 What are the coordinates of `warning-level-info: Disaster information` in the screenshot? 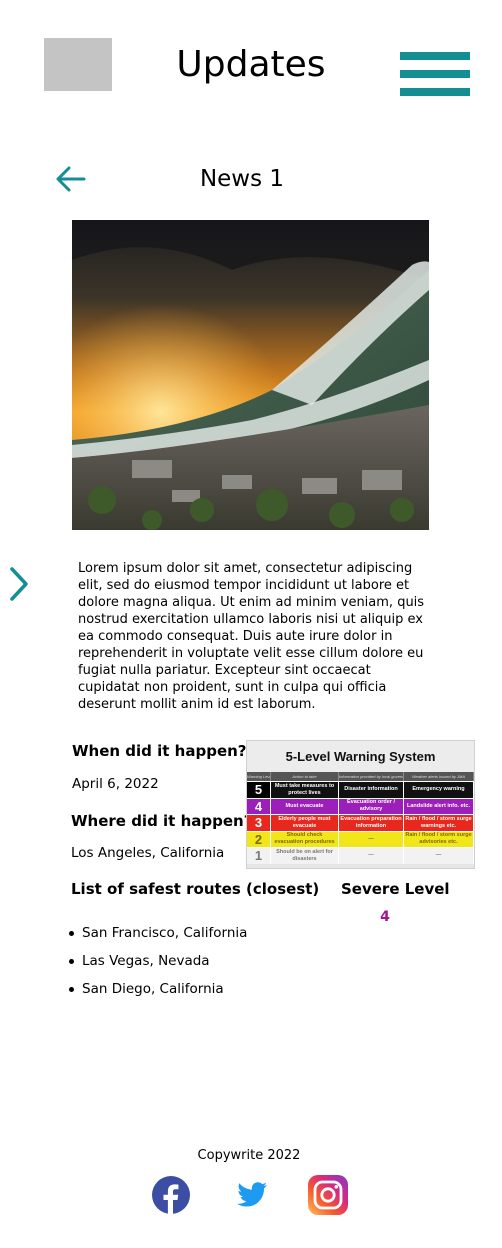 It's located at (371, 790).